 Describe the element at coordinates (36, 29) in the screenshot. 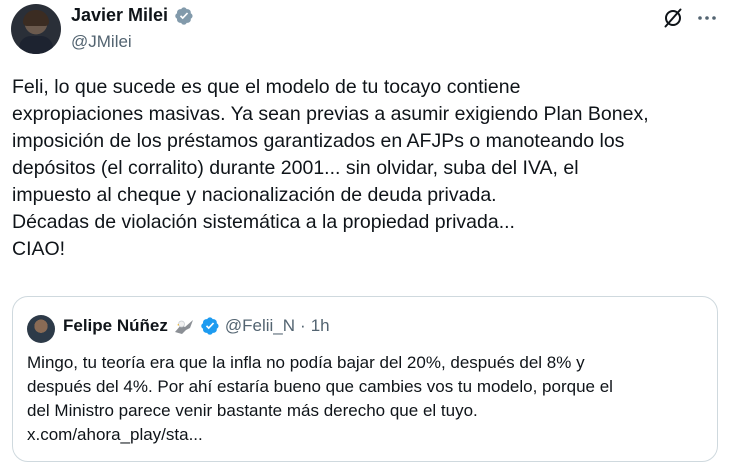

I see `author-avatar` at that location.